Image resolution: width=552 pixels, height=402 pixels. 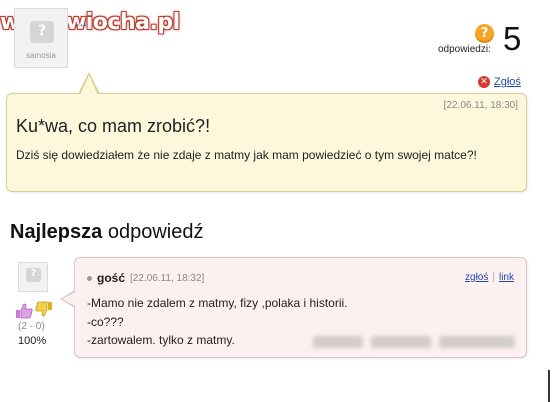 I want to click on answer-date: [22.06.11, 18:32], so click(x=167, y=278).